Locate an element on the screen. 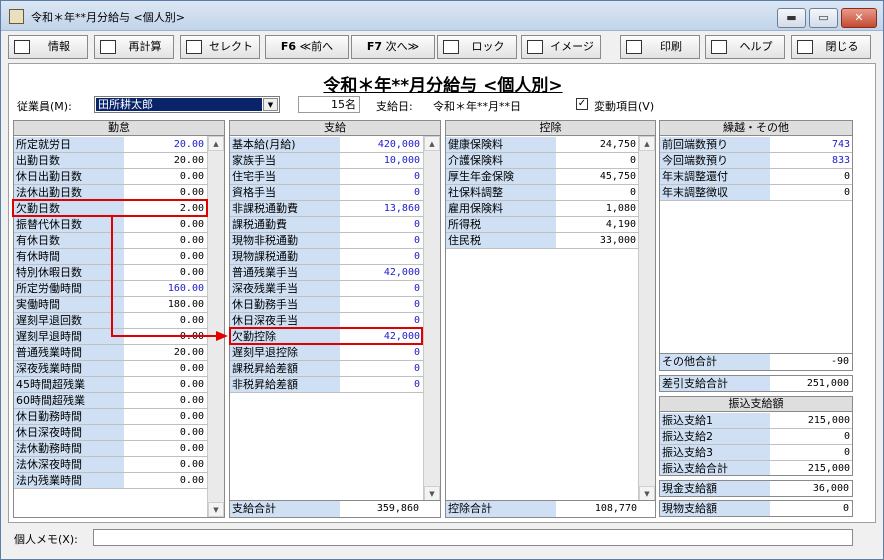 This screenshot has height=560, width=884. cursor-icon is located at coordinates (194, 47).